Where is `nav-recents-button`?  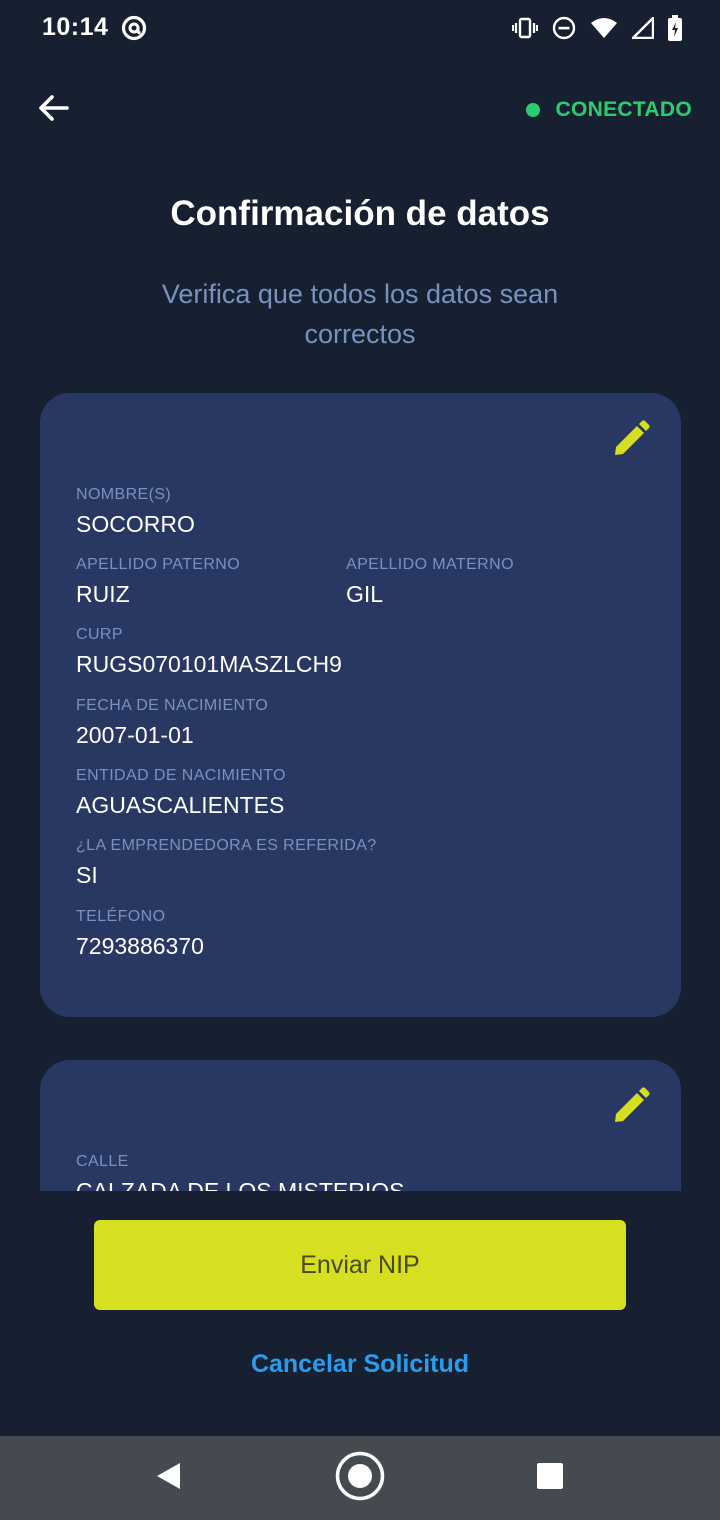 nav-recents-button is located at coordinates (550, 1478).